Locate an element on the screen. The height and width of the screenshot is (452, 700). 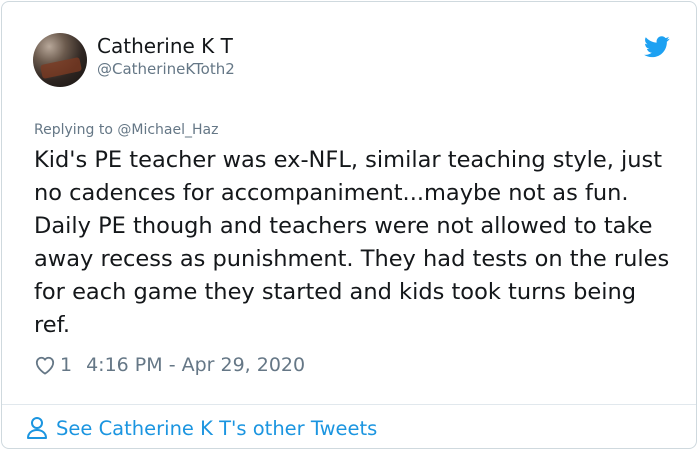
like-count: 1 is located at coordinates (66, 365).